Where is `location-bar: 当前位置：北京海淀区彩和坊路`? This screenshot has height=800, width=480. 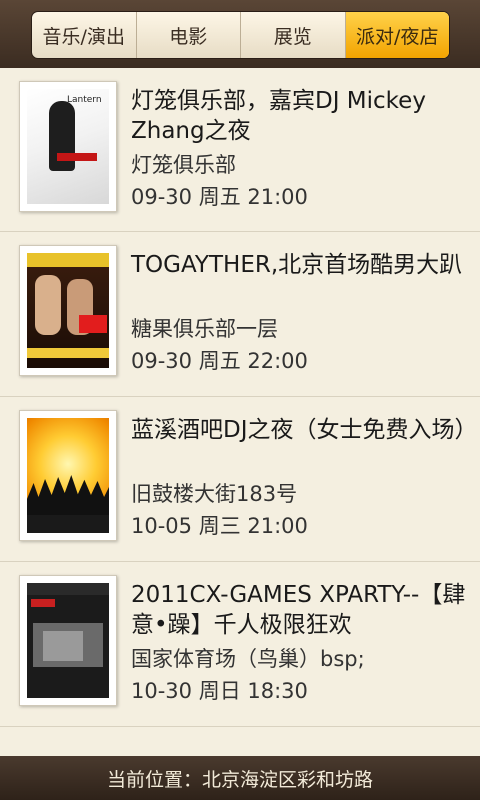 location-bar: 当前位置：北京海淀区彩和坊路 is located at coordinates (240, 778).